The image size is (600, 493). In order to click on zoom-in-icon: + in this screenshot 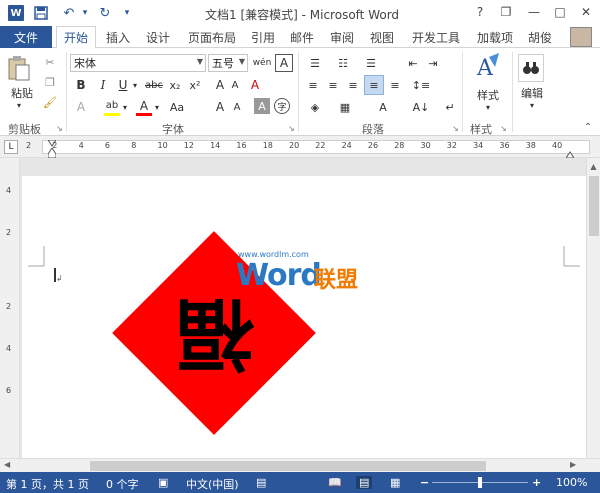, I will do `click(536, 482)`.